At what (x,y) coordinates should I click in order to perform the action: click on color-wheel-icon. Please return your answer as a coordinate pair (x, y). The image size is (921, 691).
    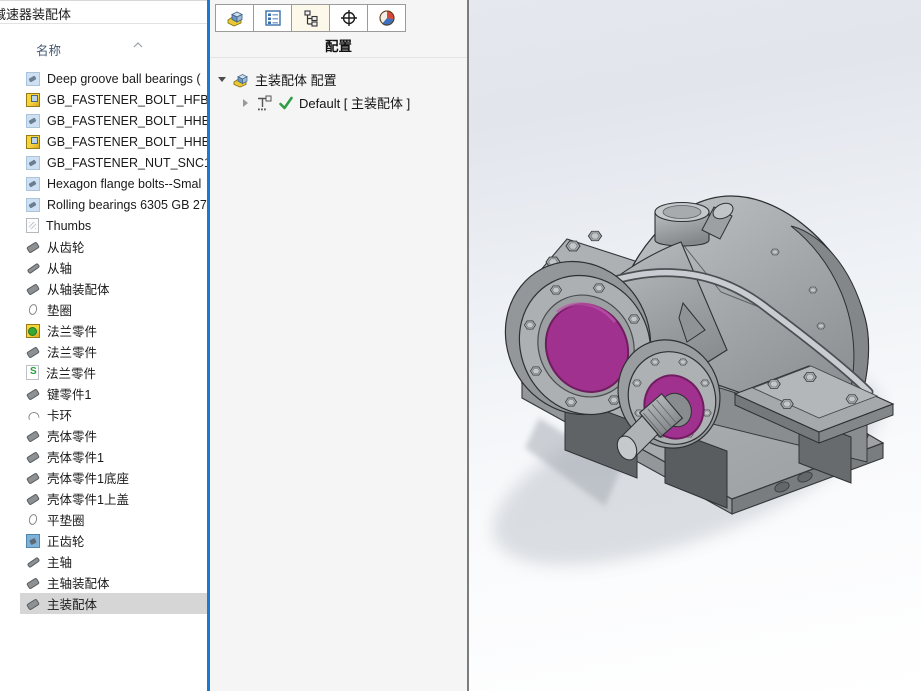
    Looking at the image, I should click on (386, 18).